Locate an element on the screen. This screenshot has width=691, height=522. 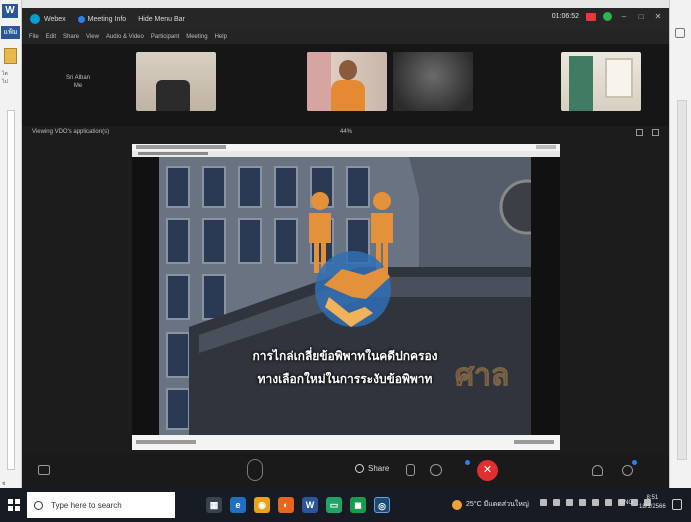
self-name: Sri Alban is located at coordinates (78, 78).